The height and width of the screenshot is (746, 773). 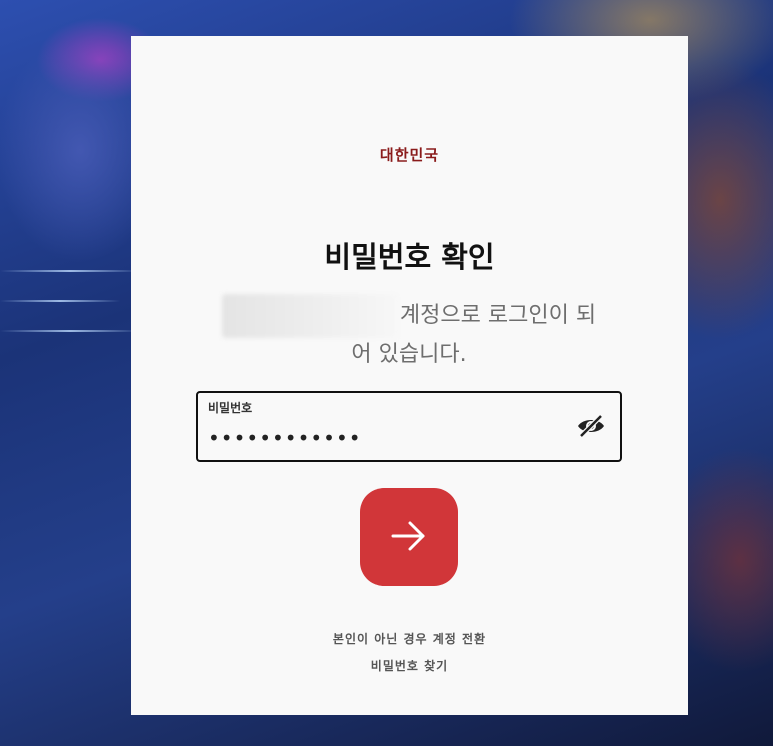 What do you see at coordinates (409, 257) in the screenshot?
I see `page-title: 비밀번호 확인` at bounding box center [409, 257].